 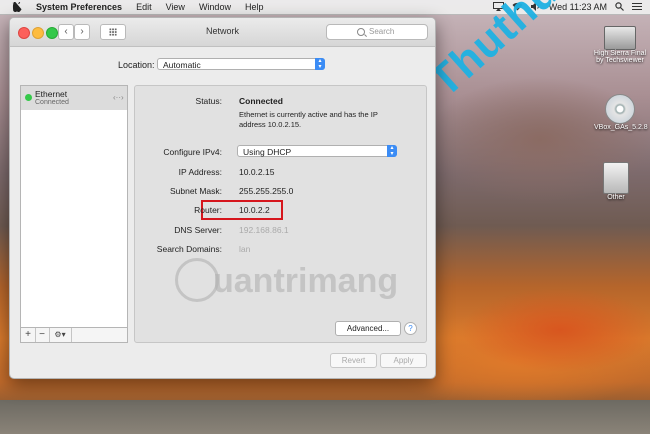 I want to click on subnet-mask-value: 255.255.255.0, so click(x=266, y=191).